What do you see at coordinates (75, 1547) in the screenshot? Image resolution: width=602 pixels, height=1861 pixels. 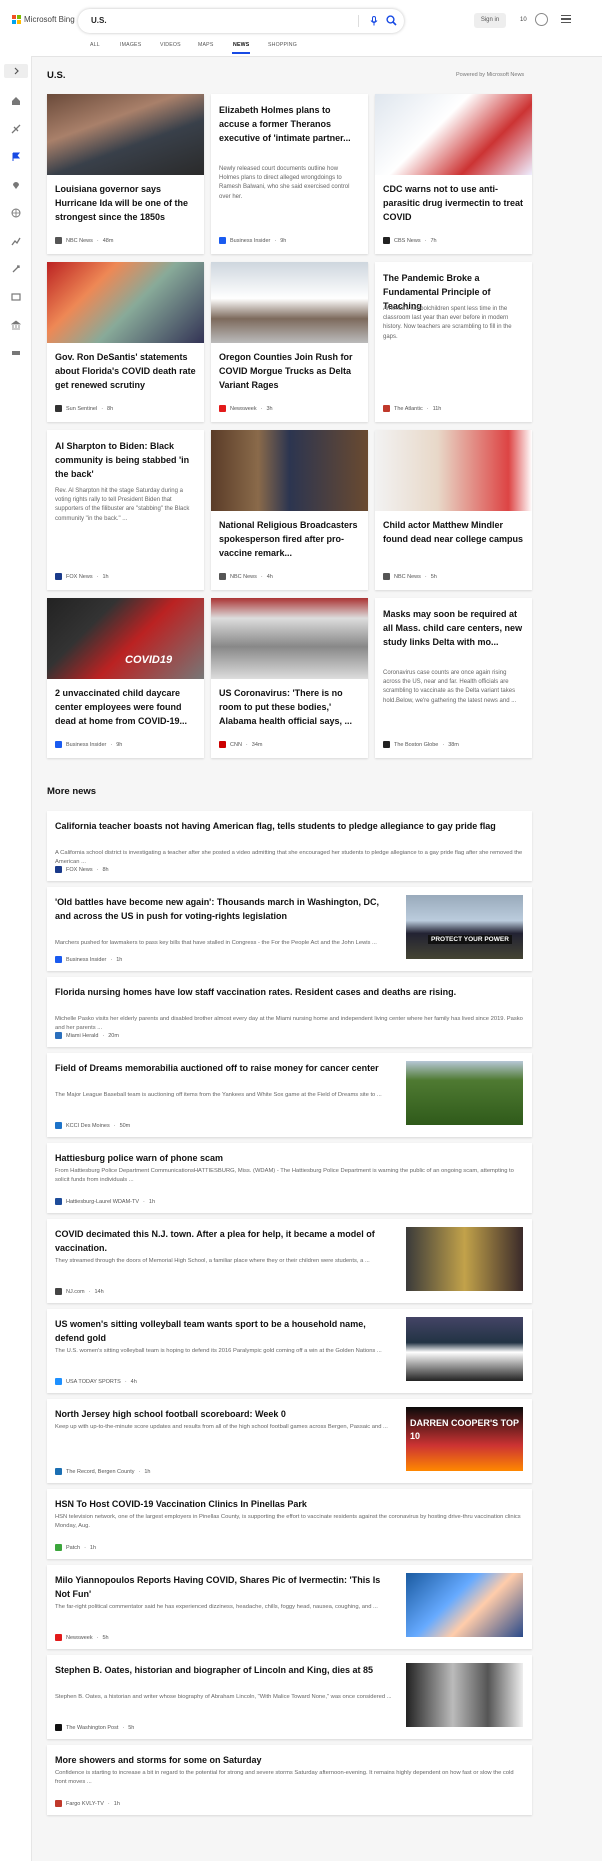 I see `more-news-source: Patch · 1h` at bounding box center [75, 1547].